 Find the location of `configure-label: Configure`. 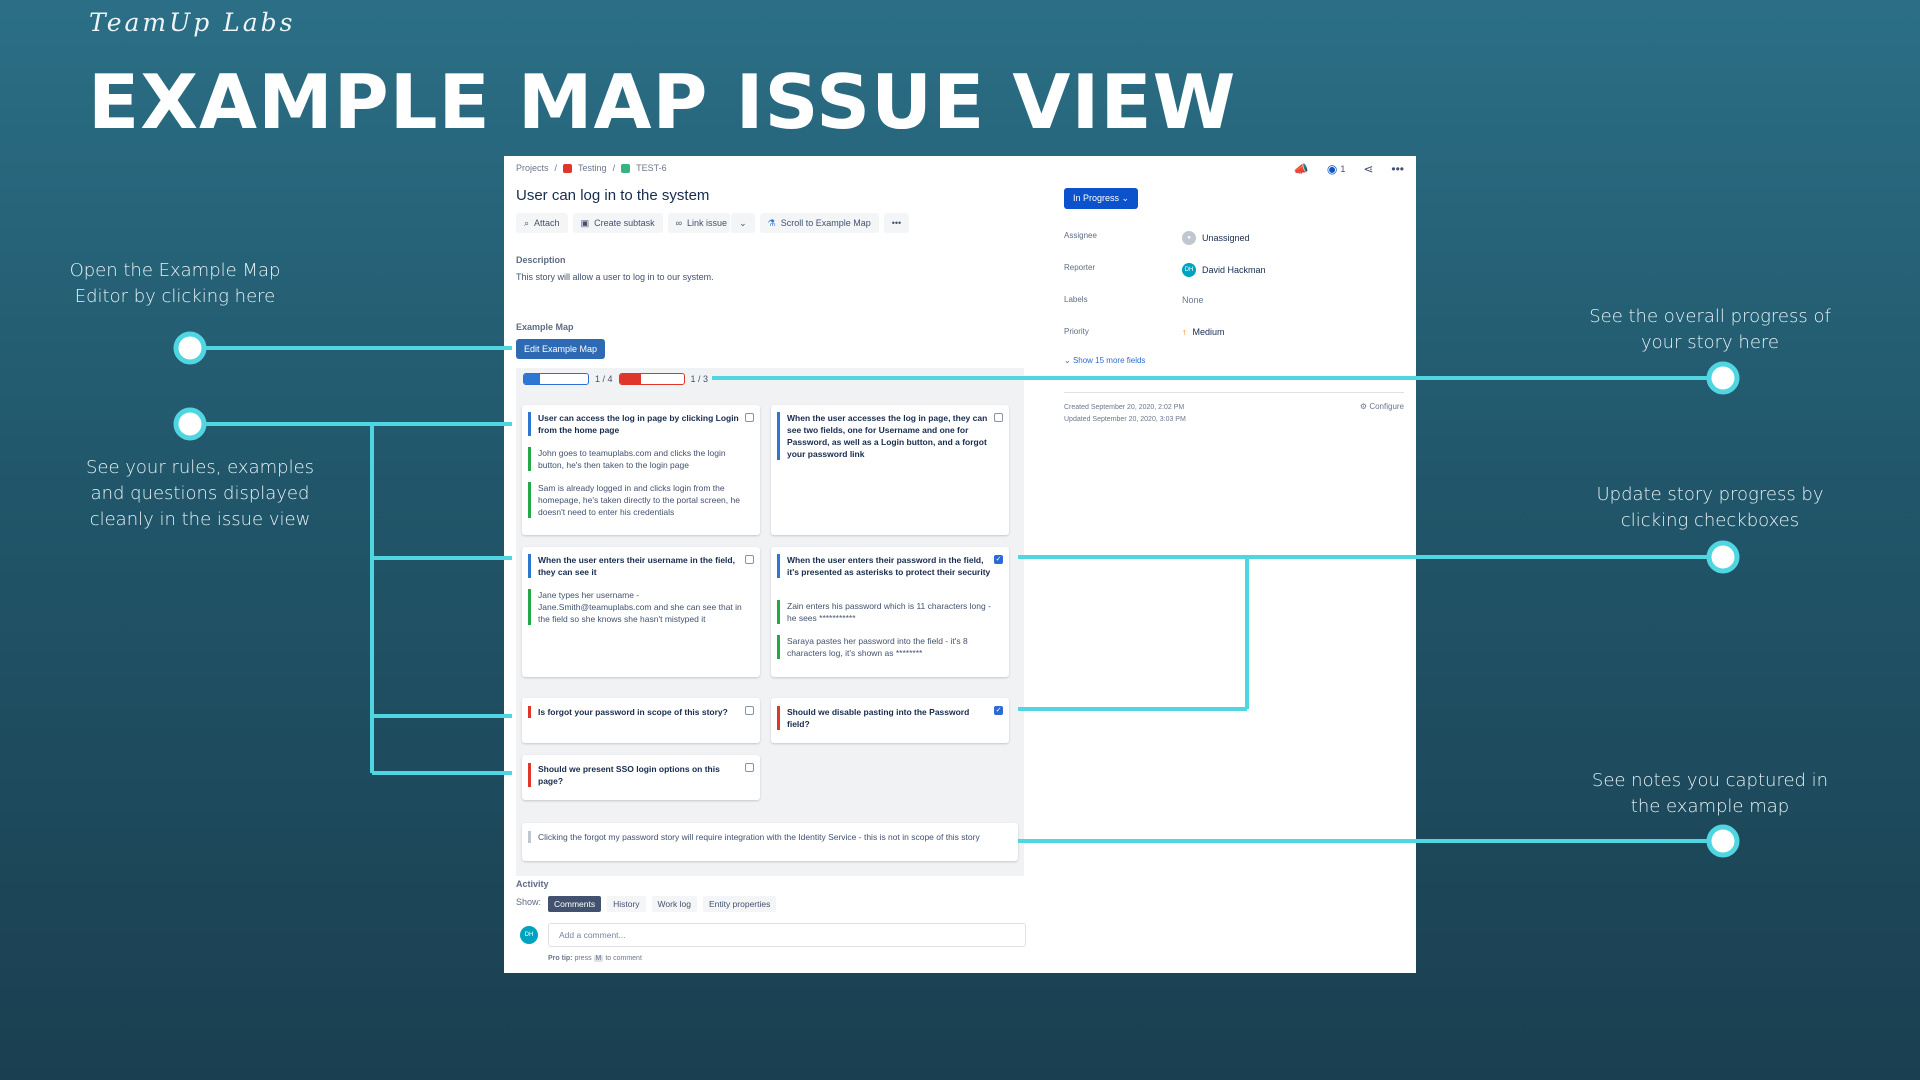

configure-label: Configure is located at coordinates (1386, 406).